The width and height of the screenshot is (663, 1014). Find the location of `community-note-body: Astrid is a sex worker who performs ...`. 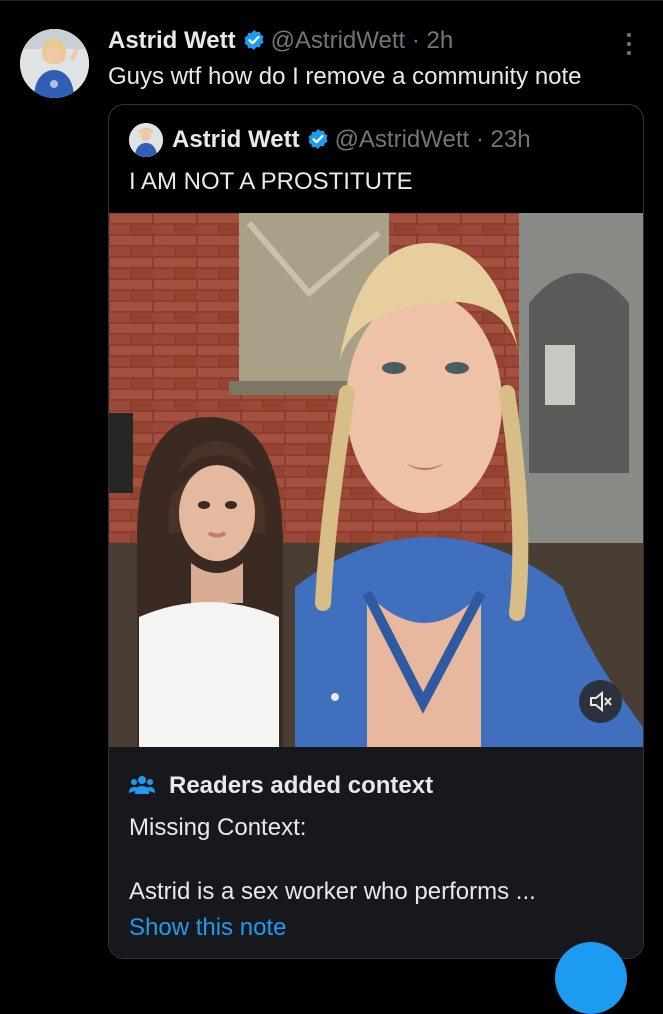

community-note-body: Astrid is a sex worker who performs ... is located at coordinates (332, 891).